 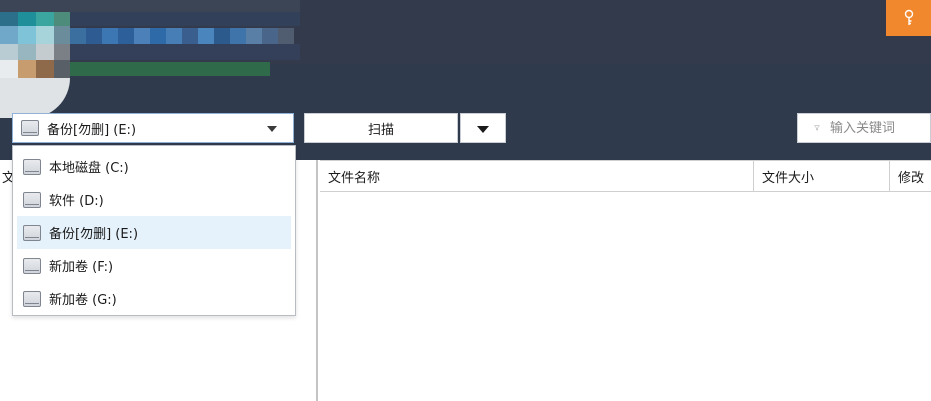 I want to click on key-icon, so click(x=908, y=17).